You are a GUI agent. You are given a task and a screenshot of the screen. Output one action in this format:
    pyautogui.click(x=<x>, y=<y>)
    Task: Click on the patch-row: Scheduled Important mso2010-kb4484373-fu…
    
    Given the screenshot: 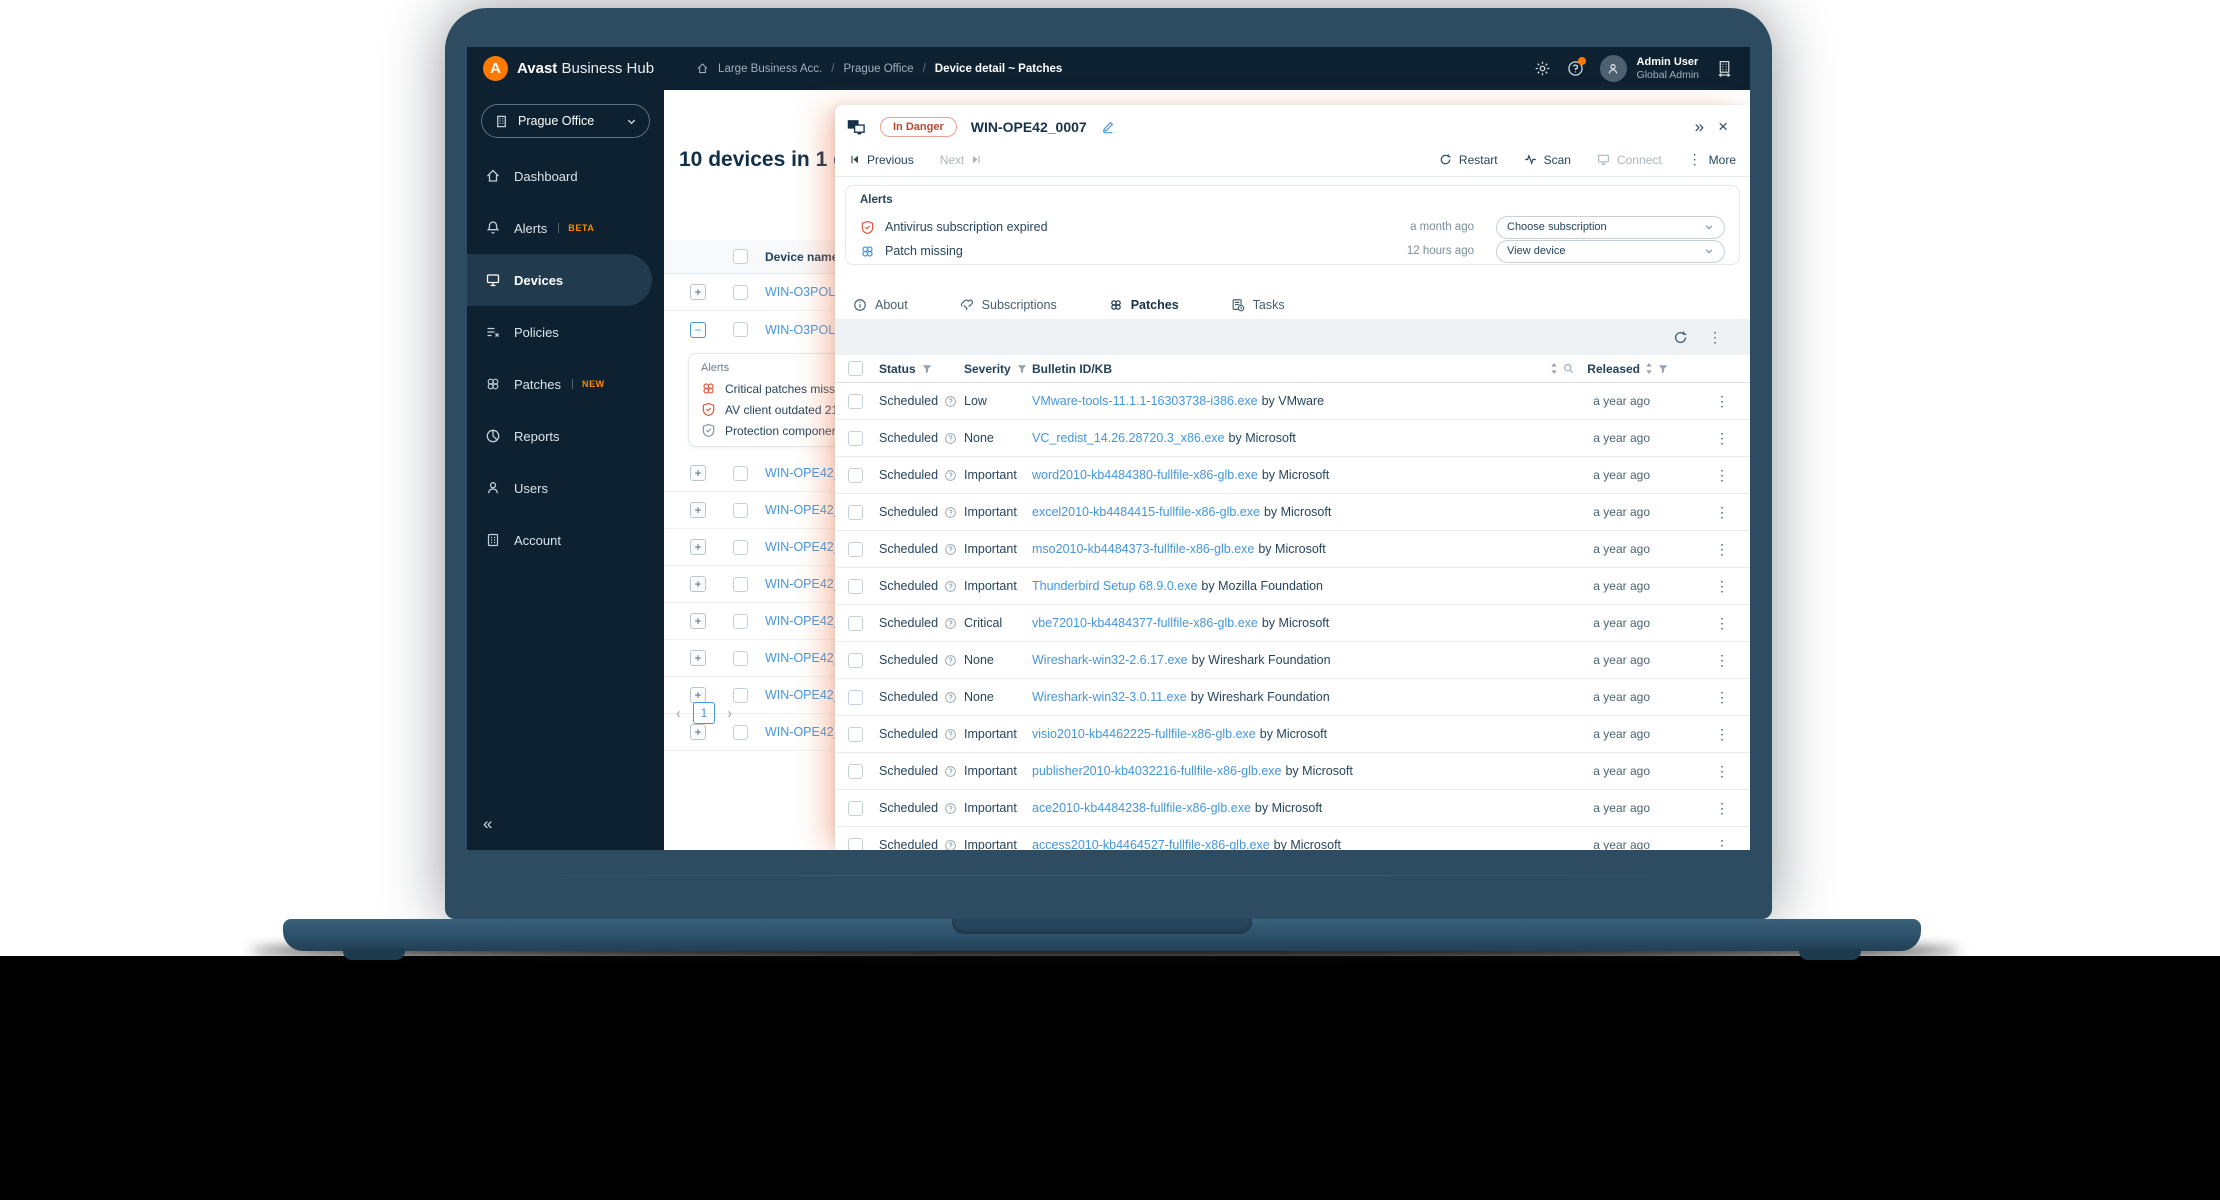 What is the action you would take?
    pyautogui.click(x=1292, y=549)
    